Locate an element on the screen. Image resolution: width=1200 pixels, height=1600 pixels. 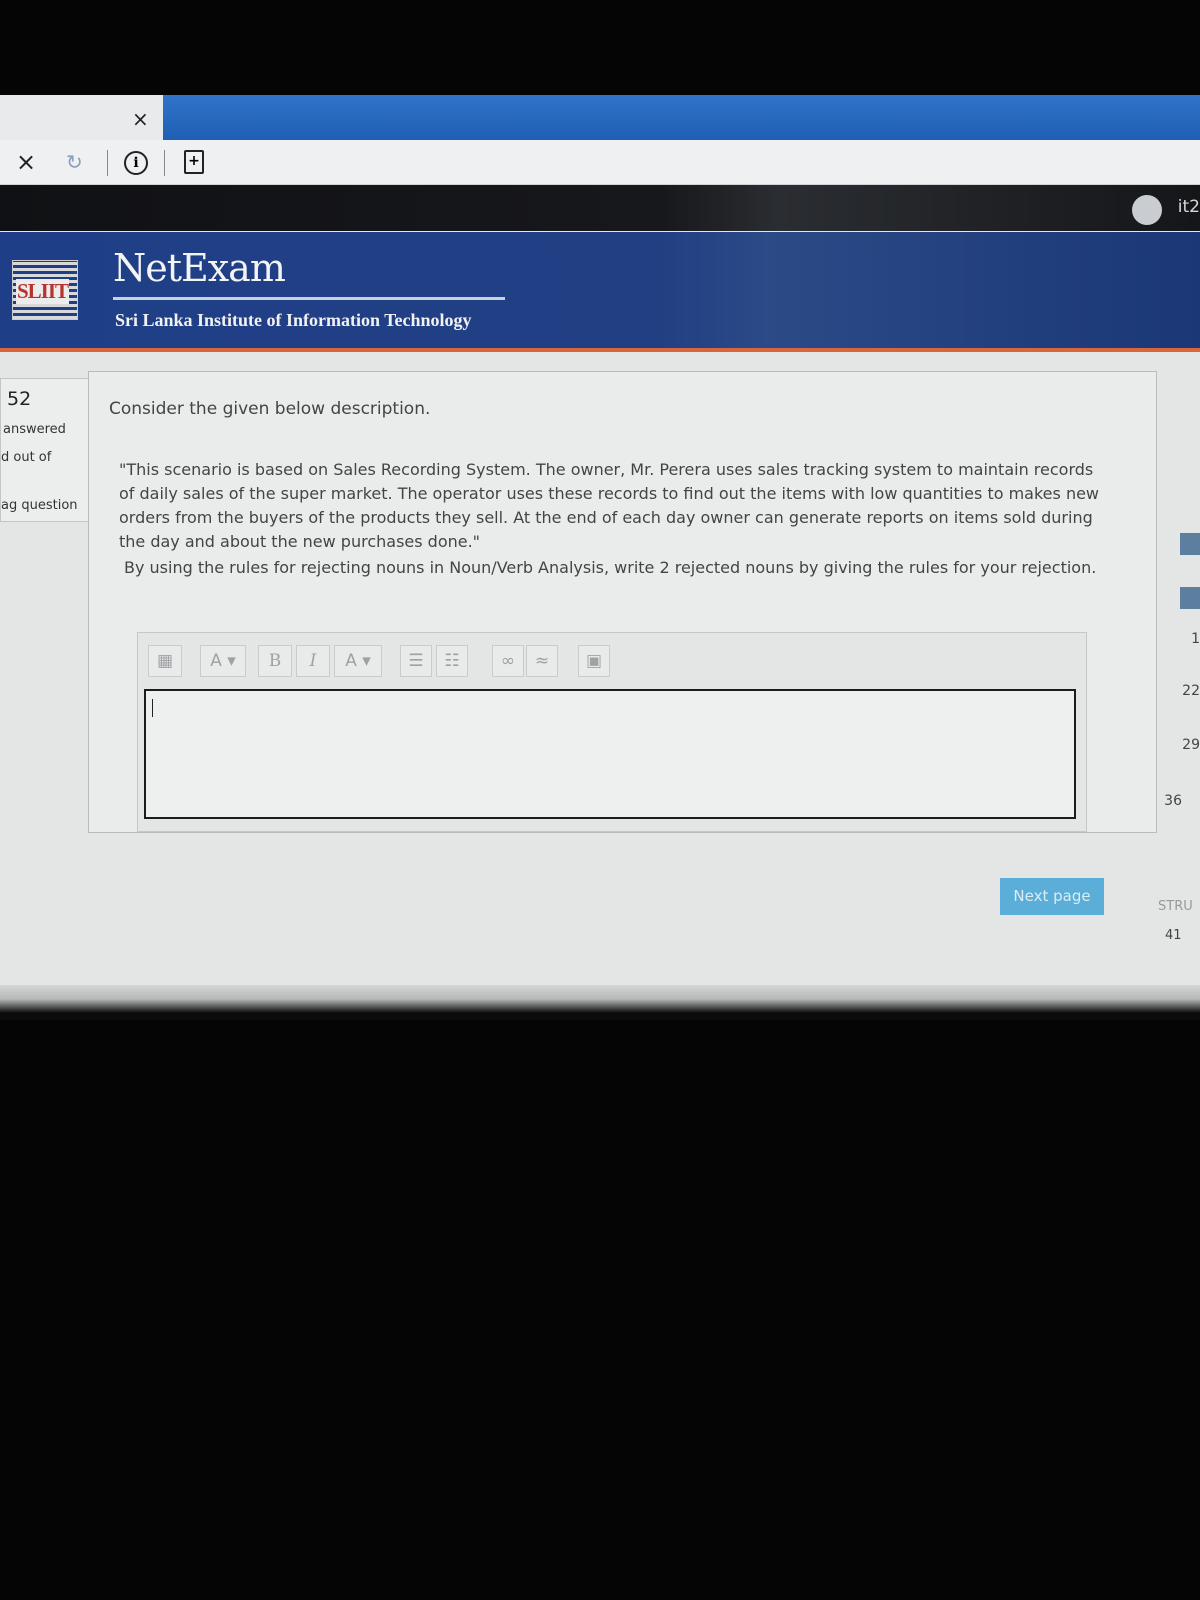
browser-nav-bar: × ↻ i + is located at coordinates (600, 162).